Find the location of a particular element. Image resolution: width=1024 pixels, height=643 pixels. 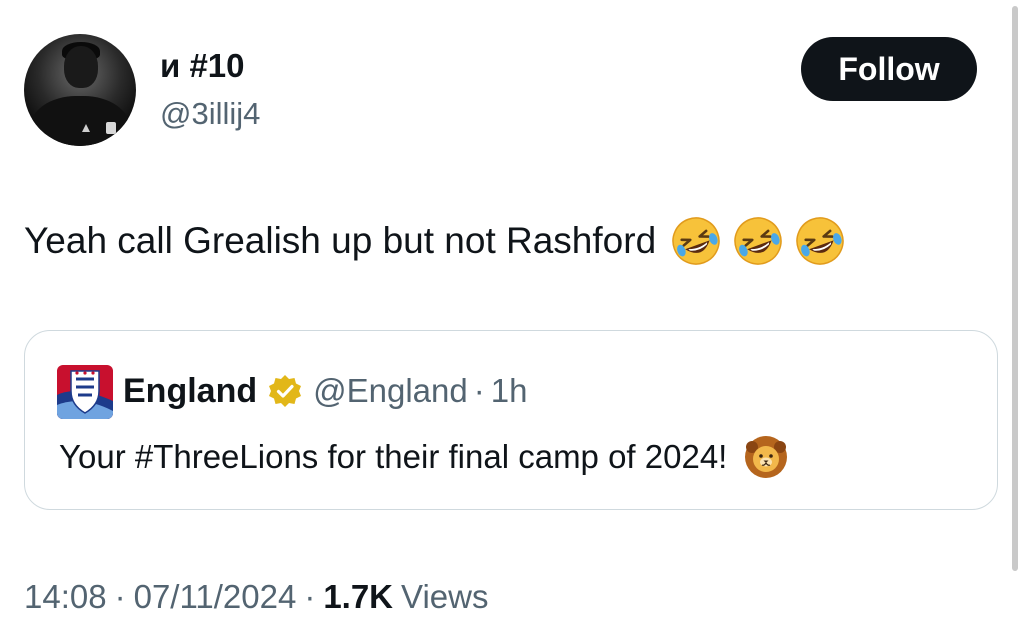

views-count: 1.7K is located at coordinates (358, 597).